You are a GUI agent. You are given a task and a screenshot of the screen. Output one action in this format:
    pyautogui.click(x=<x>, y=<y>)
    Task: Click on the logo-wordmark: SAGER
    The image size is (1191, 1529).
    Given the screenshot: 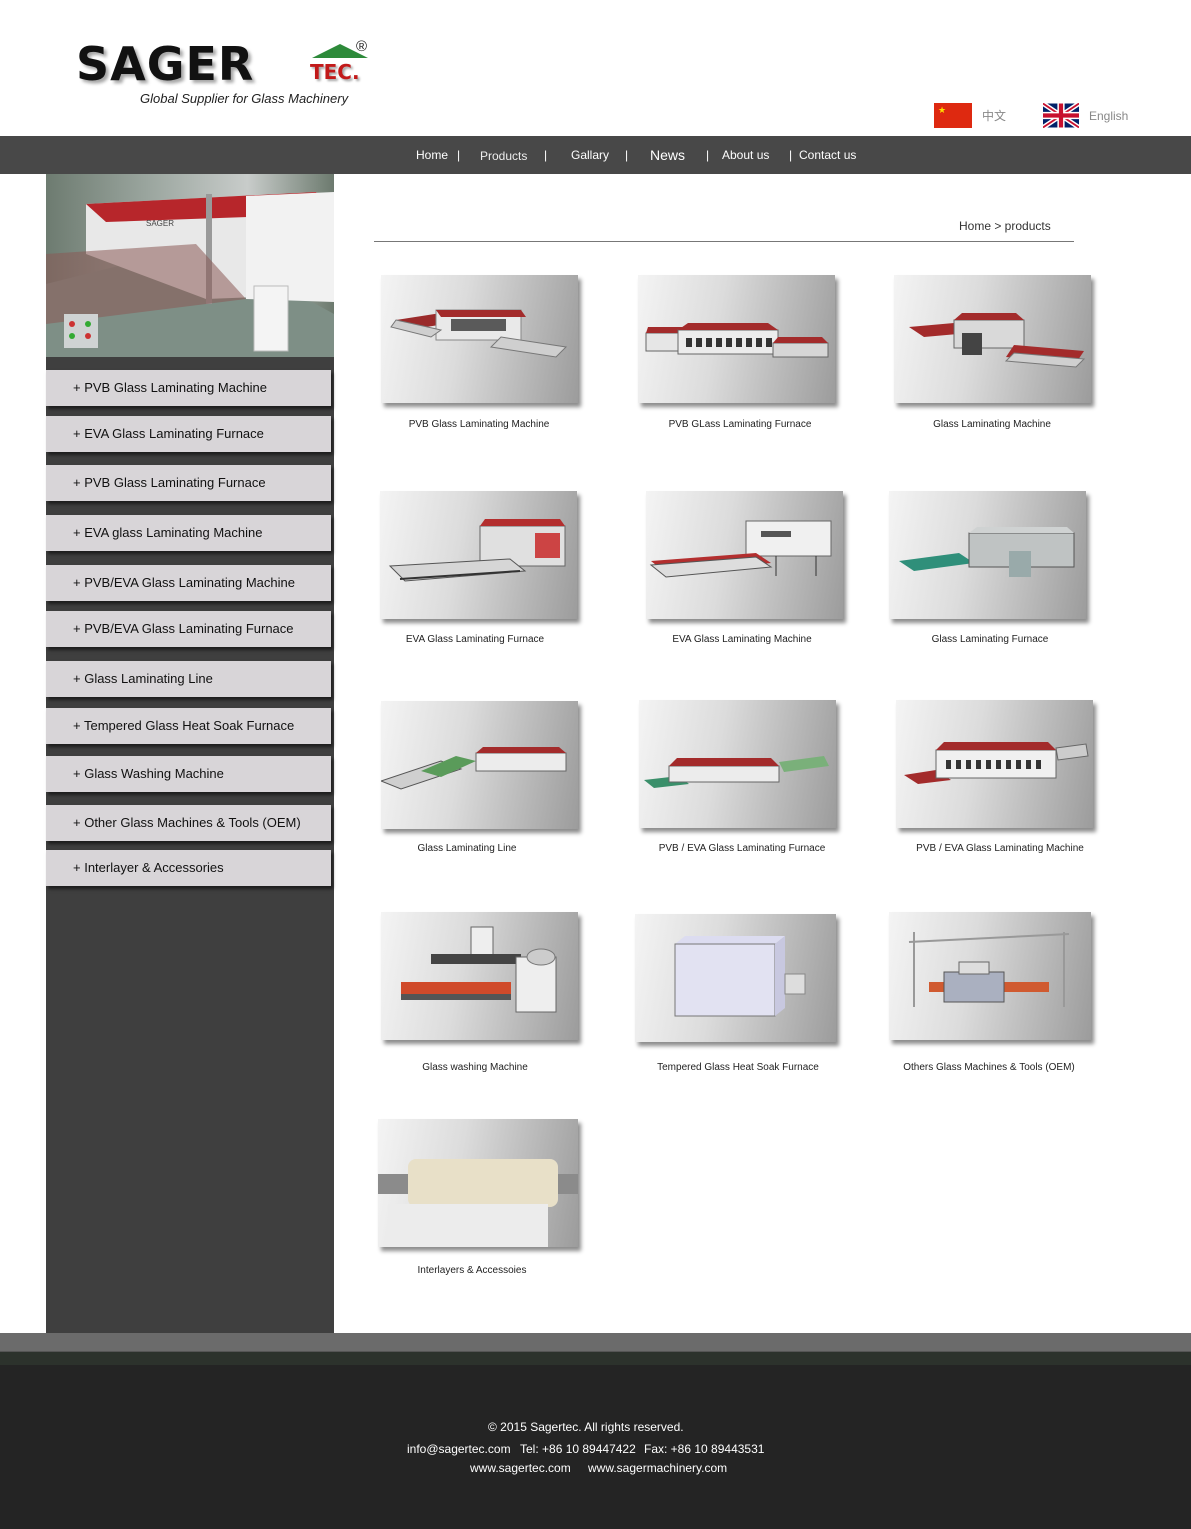 What is the action you would take?
    pyautogui.click(x=165, y=64)
    